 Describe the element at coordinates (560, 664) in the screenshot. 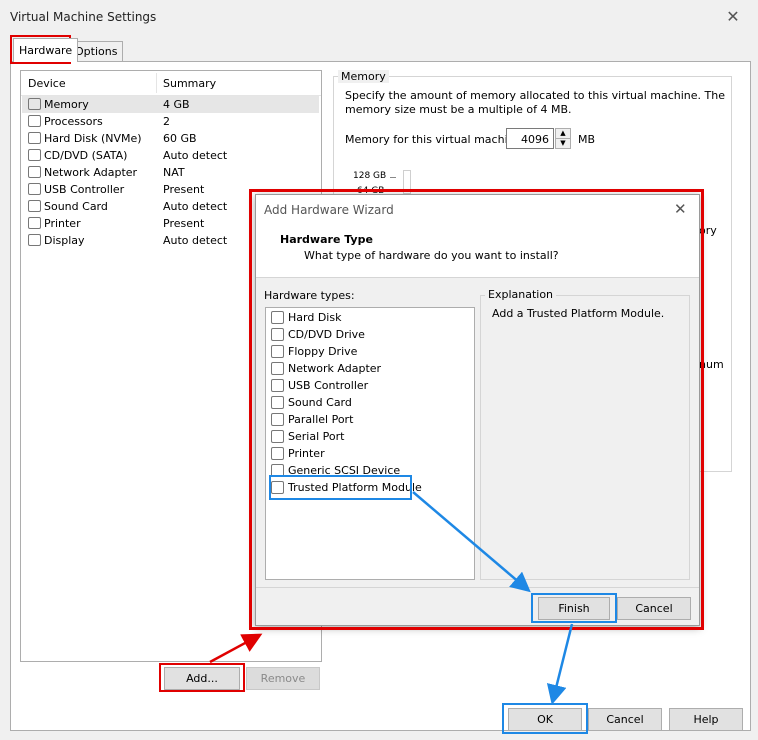

I see `blue-arrow-to-ok` at that location.